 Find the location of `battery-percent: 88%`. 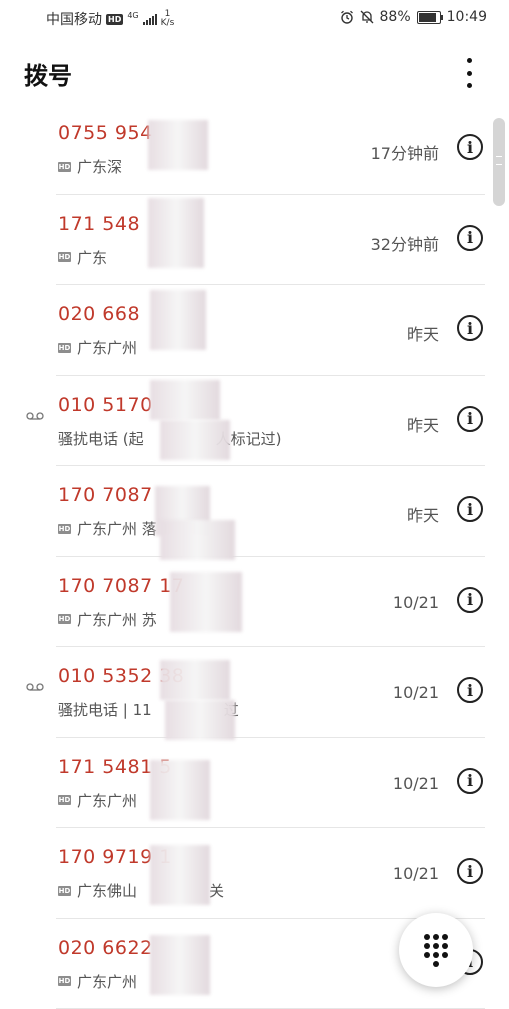

battery-percent: 88% is located at coordinates (395, 17).